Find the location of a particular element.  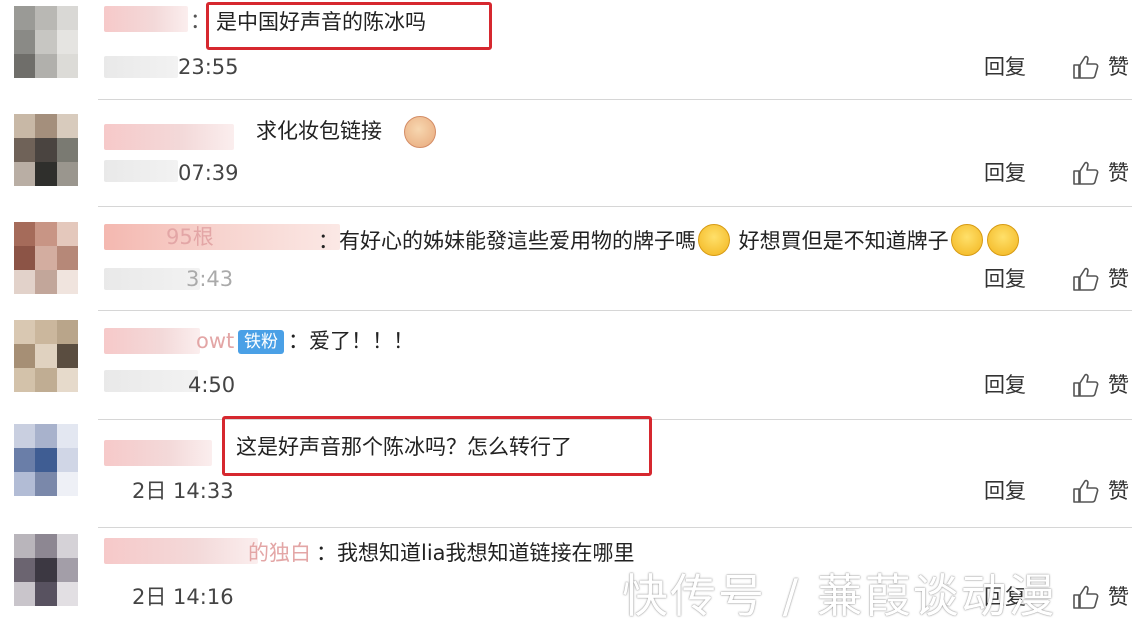

comment-text: ：有好心的姊妹能發這些爱用物的牌子嗎 好想買但是不知道牌子 is located at coordinates (669, 241).